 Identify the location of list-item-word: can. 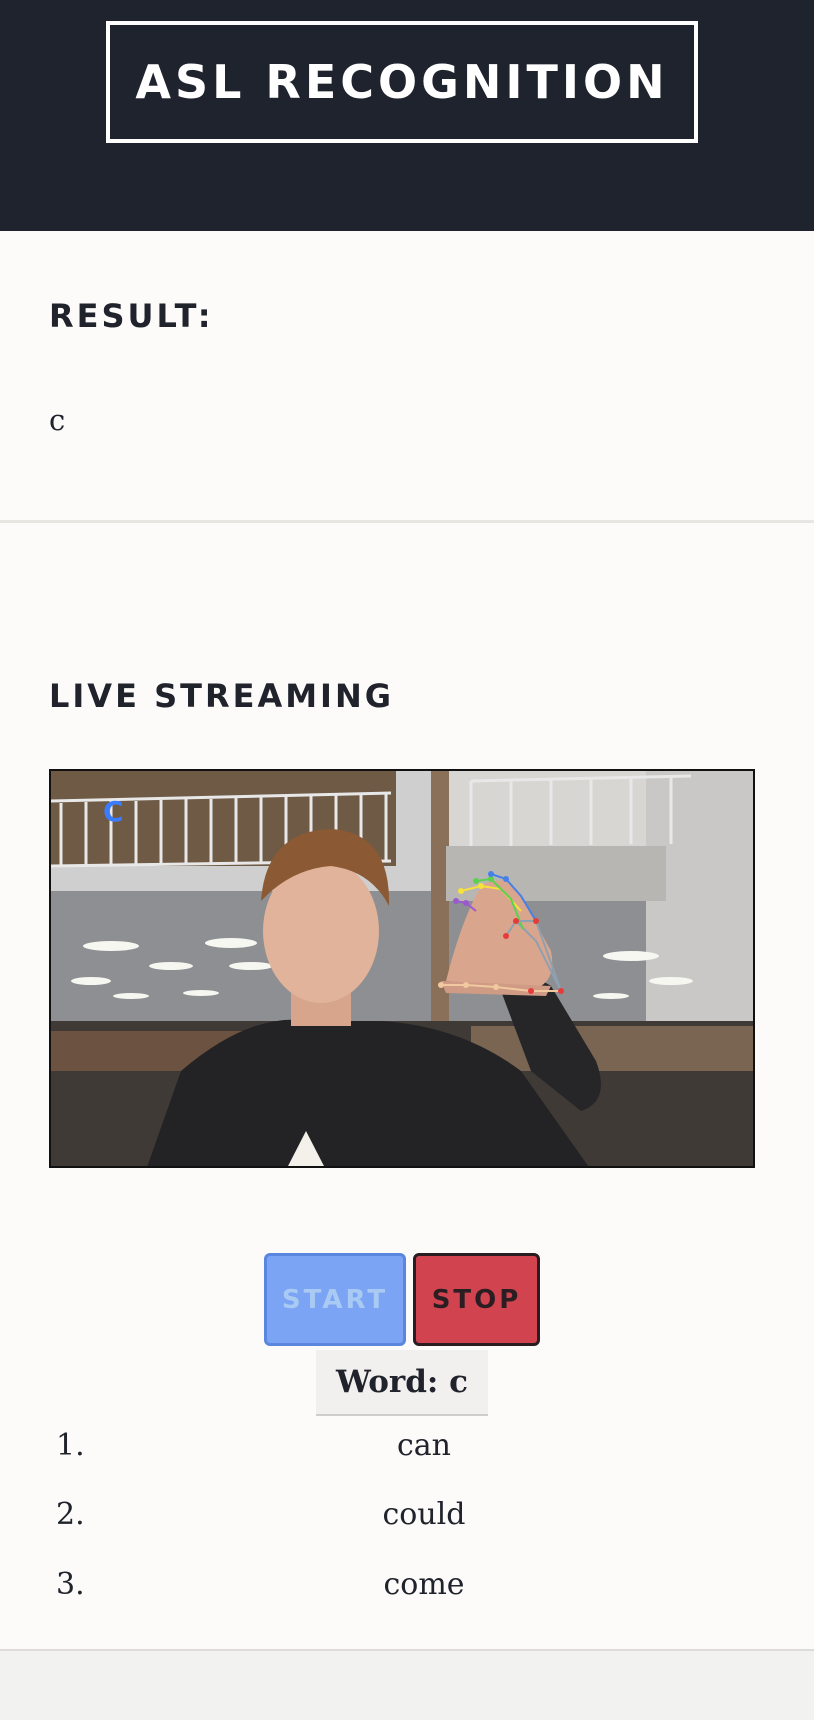
(423, 1445).